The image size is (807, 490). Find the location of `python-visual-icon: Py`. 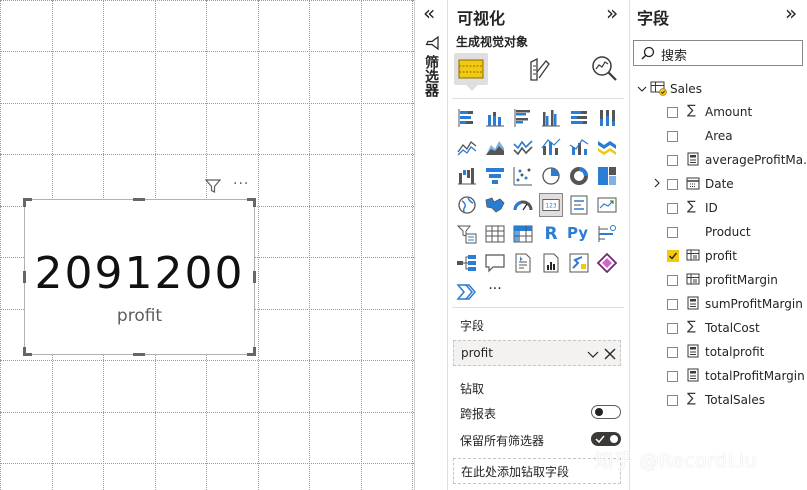

python-visual-icon: Py is located at coordinates (580, 233).